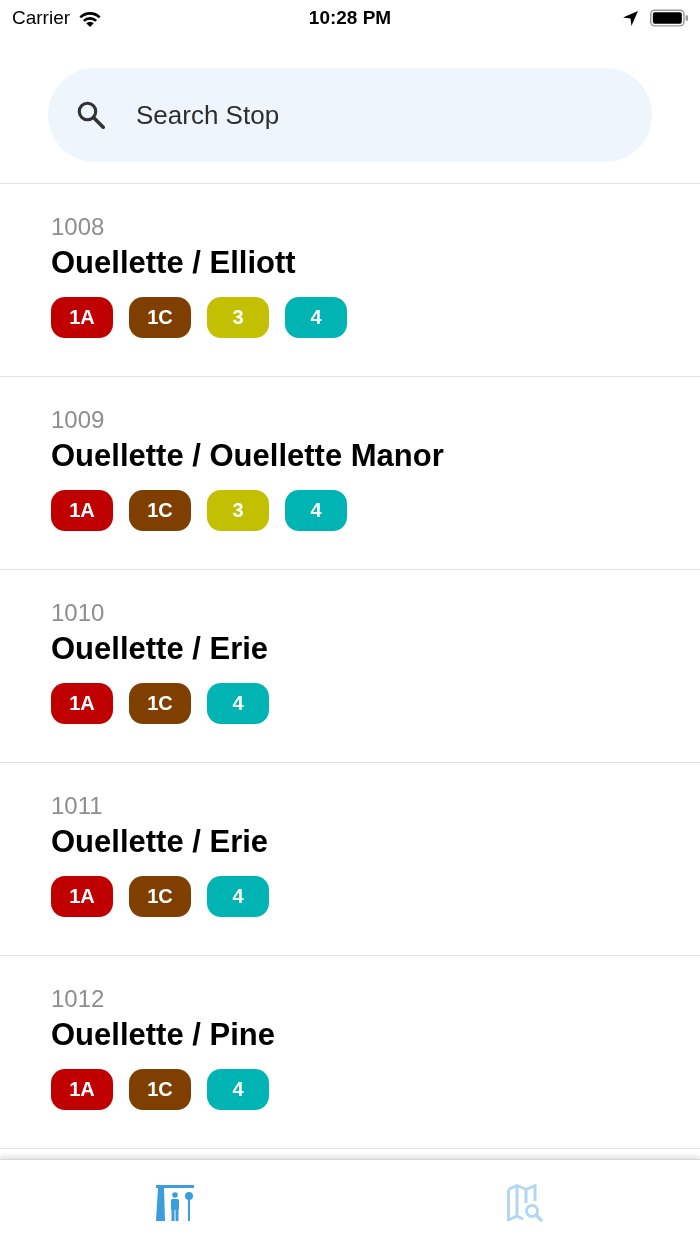 Image resolution: width=700 pixels, height=1244 pixels. What do you see at coordinates (163, 1035) in the screenshot?
I see `stop-name: Ouellette / Pine` at bounding box center [163, 1035].